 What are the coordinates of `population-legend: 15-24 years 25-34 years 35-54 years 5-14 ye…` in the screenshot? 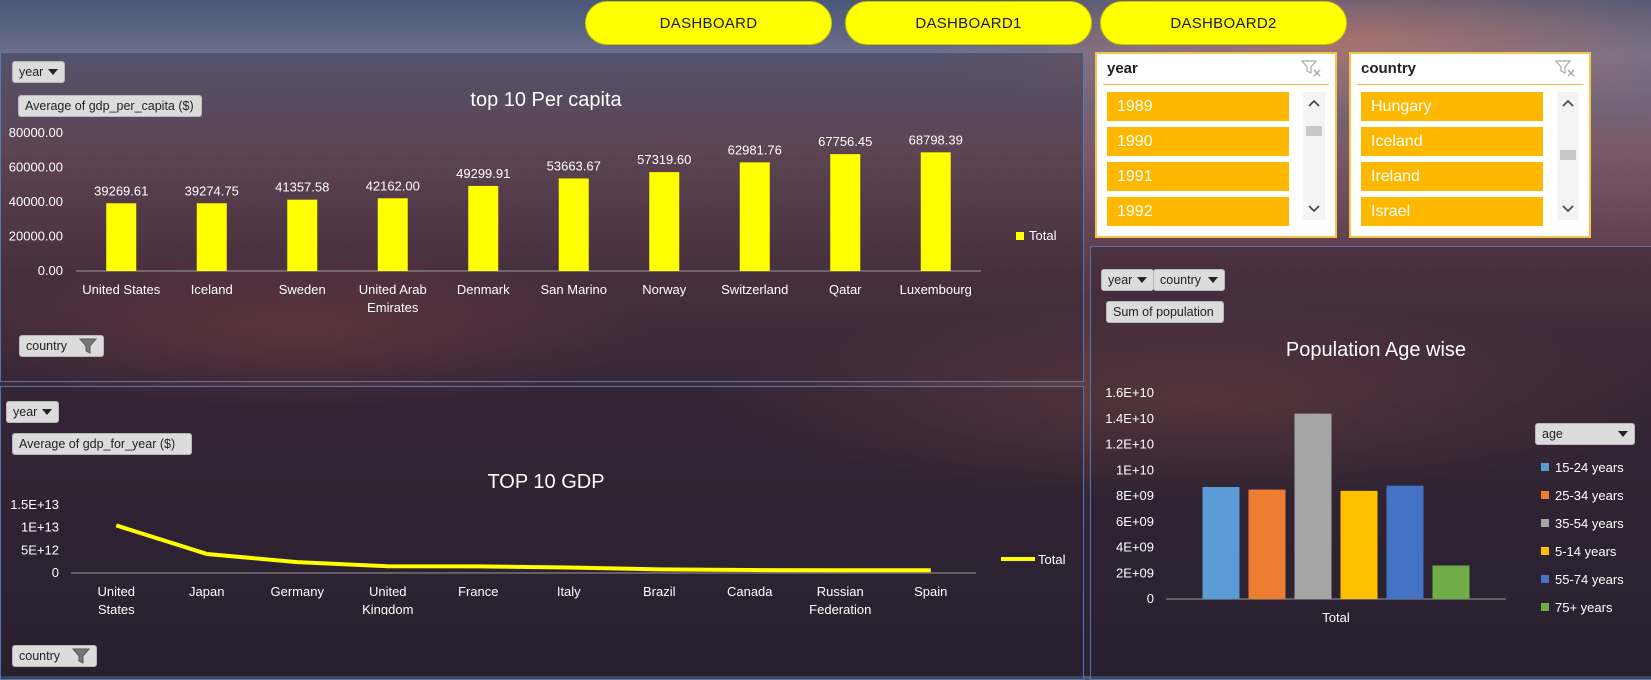 It's located at (1596, 537).